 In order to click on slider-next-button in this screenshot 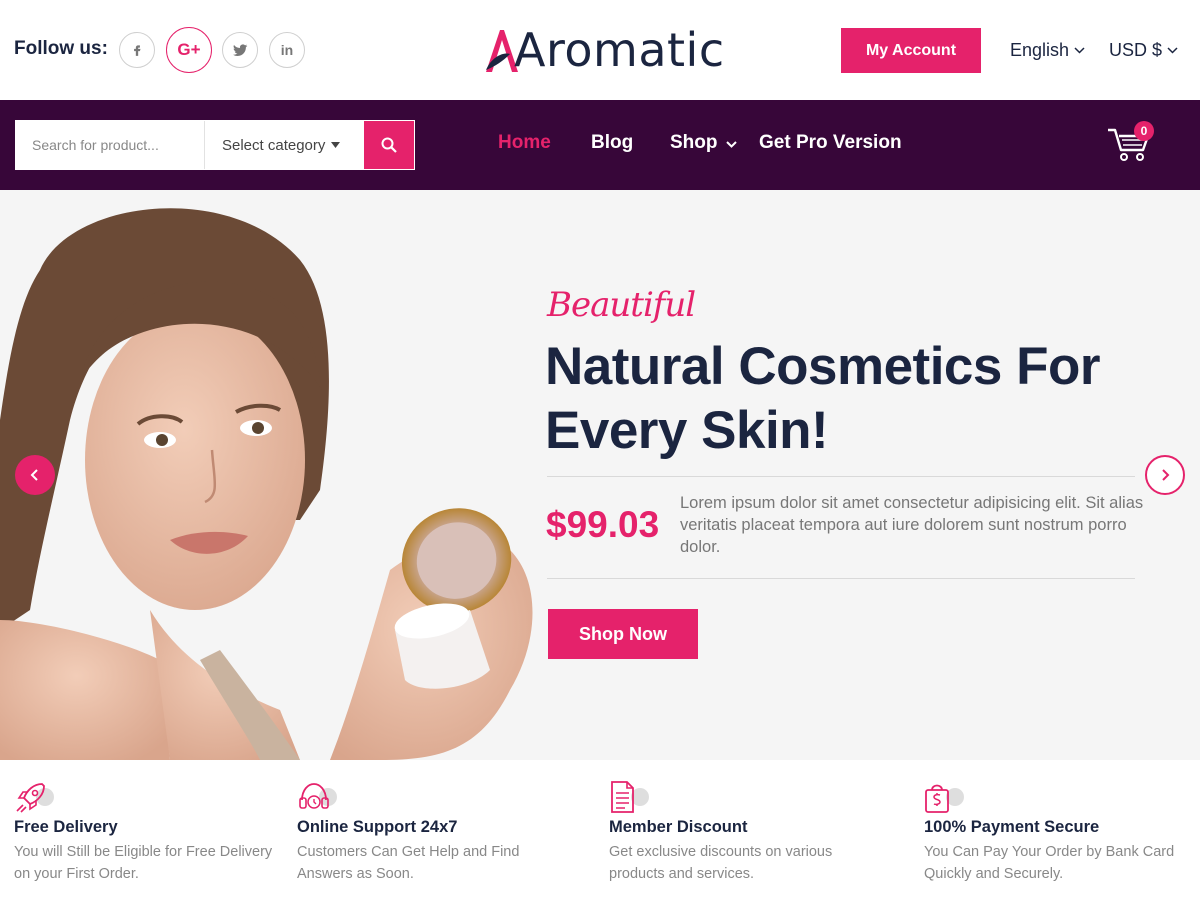, I will do `click(1165, 475)`.